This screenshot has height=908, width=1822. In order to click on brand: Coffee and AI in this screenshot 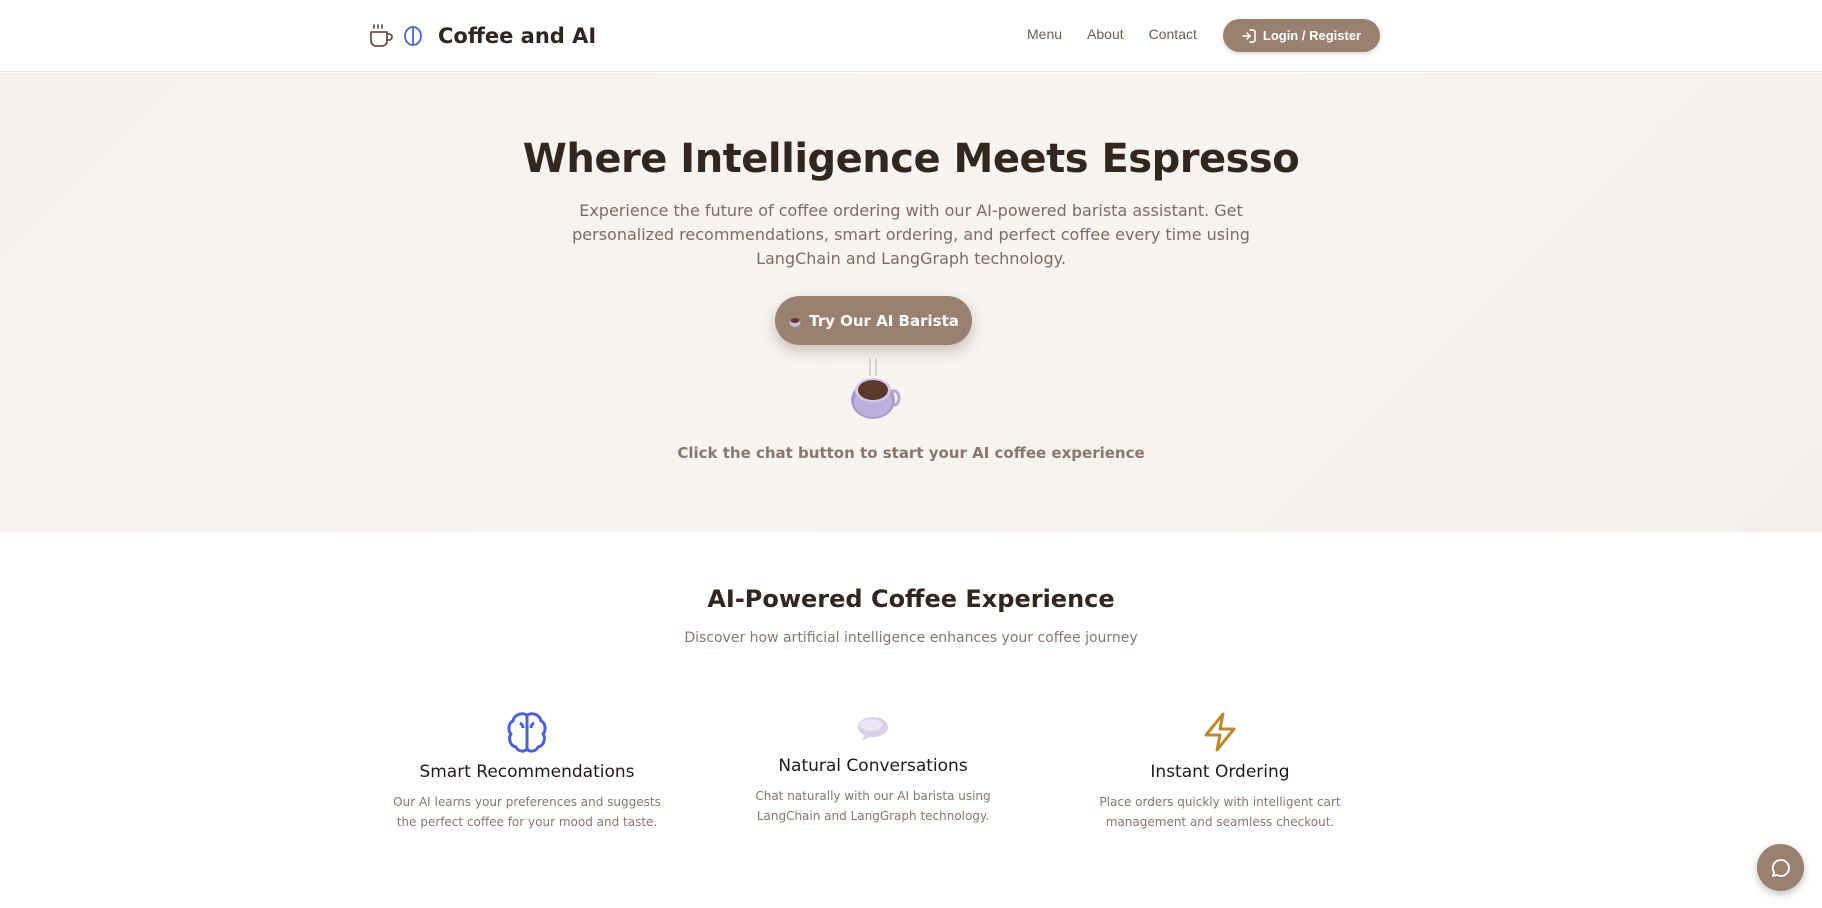, I will do `click(482, 36)`.